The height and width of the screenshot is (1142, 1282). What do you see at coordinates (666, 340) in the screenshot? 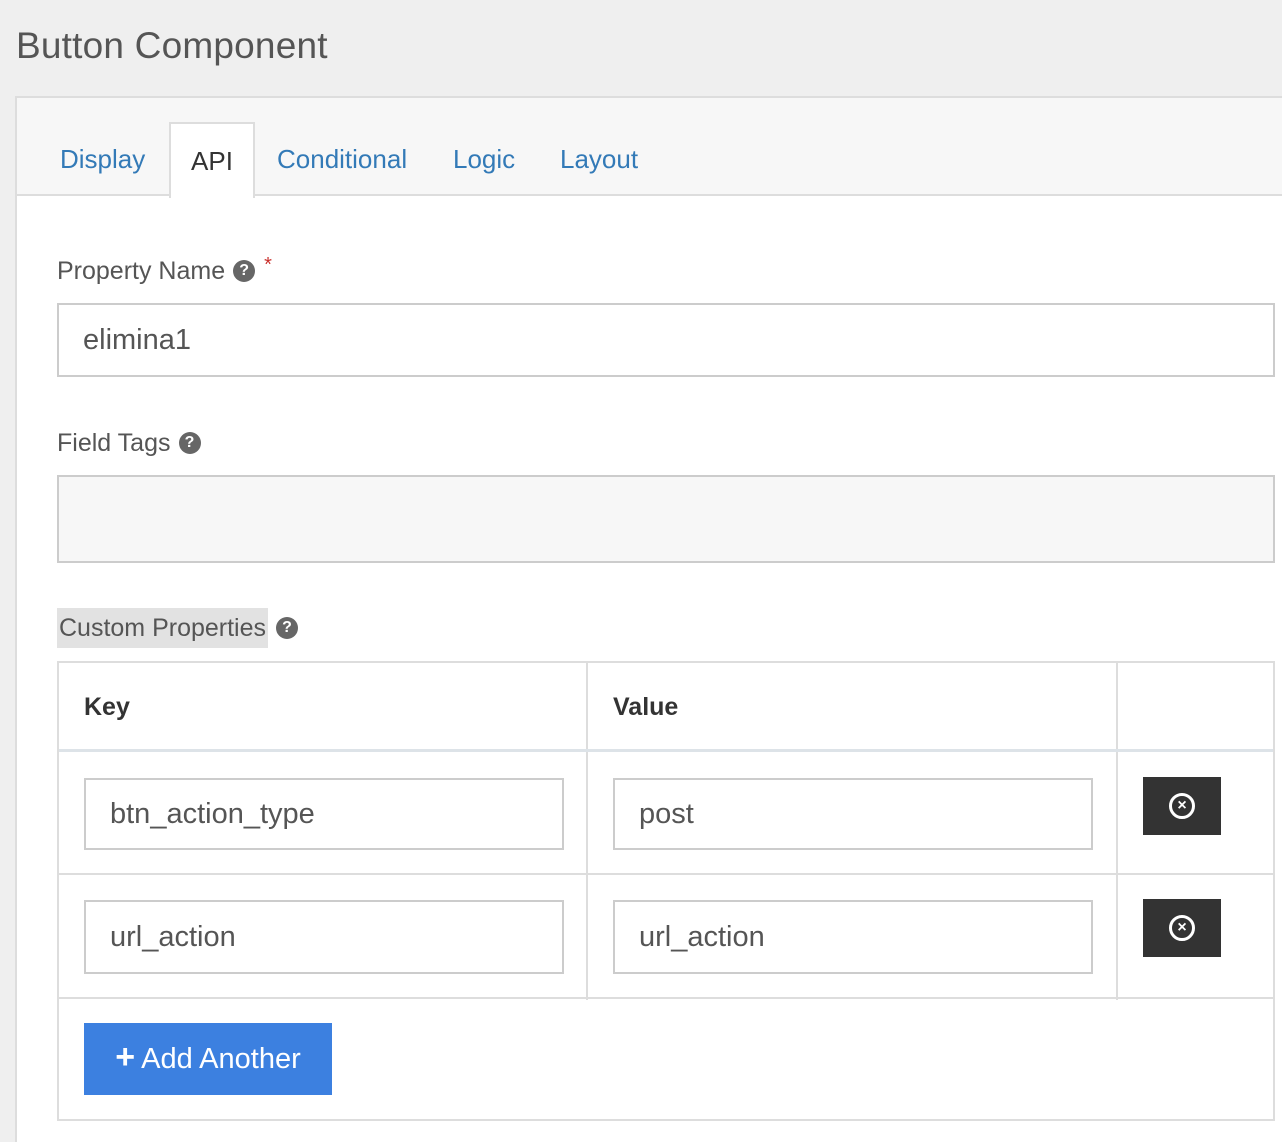
I see `property-name-input: elimina1` at bounding box center [666, 340].